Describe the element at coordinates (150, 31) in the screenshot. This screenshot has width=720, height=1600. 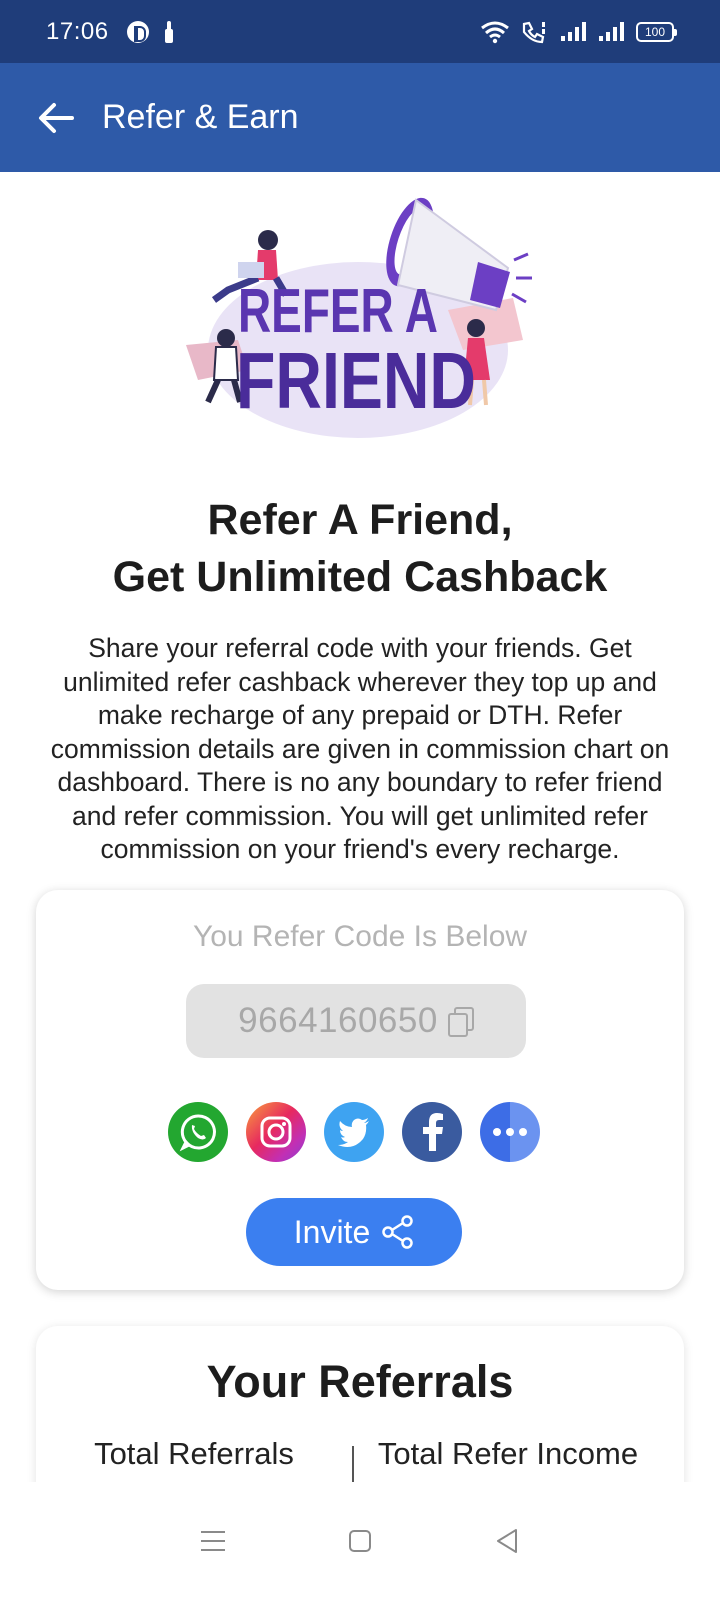
I see `status-left-icons` at that location.